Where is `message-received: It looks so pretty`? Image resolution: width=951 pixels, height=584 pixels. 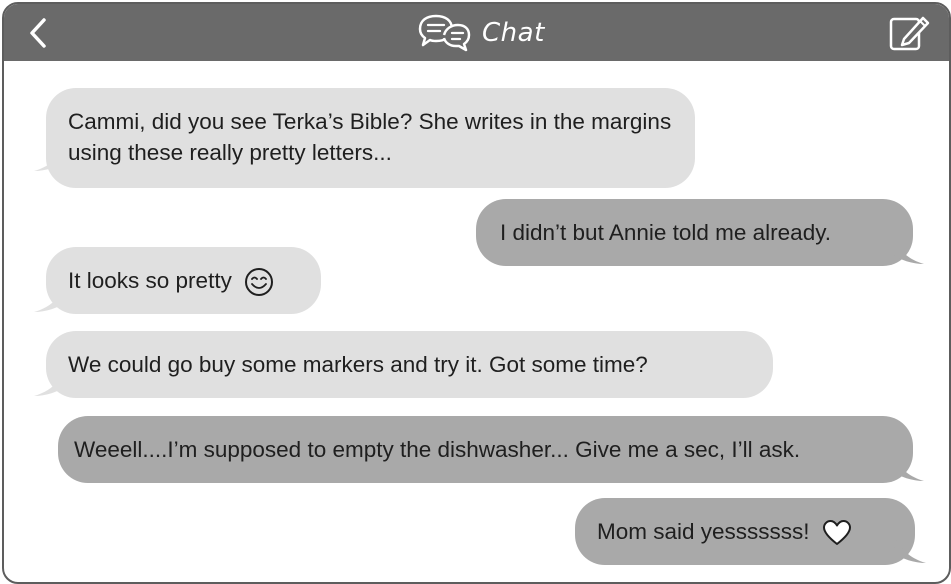
message-received: It looks so pretty is located at coordinates (183, 280).